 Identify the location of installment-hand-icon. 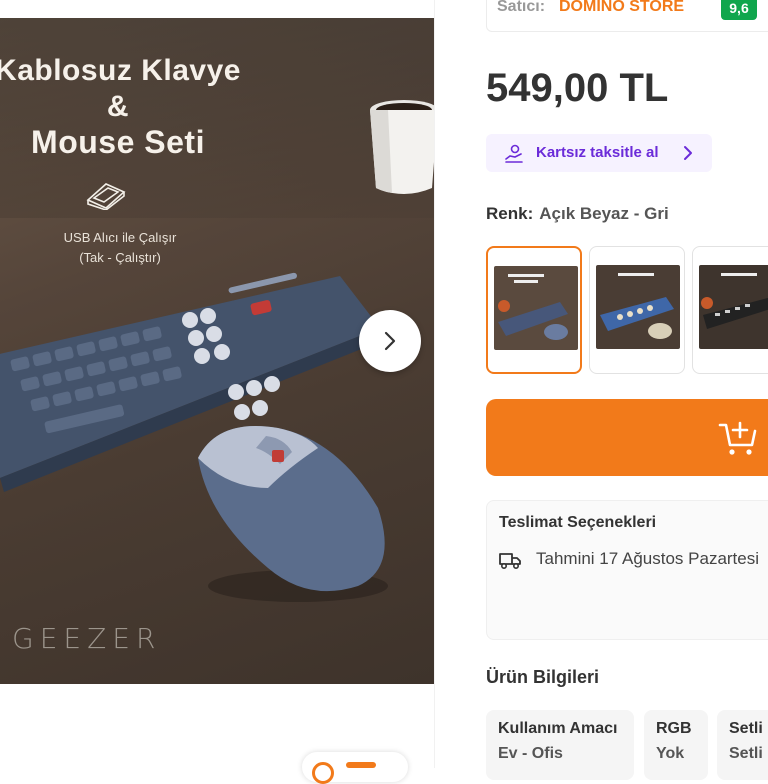
(514, 153).